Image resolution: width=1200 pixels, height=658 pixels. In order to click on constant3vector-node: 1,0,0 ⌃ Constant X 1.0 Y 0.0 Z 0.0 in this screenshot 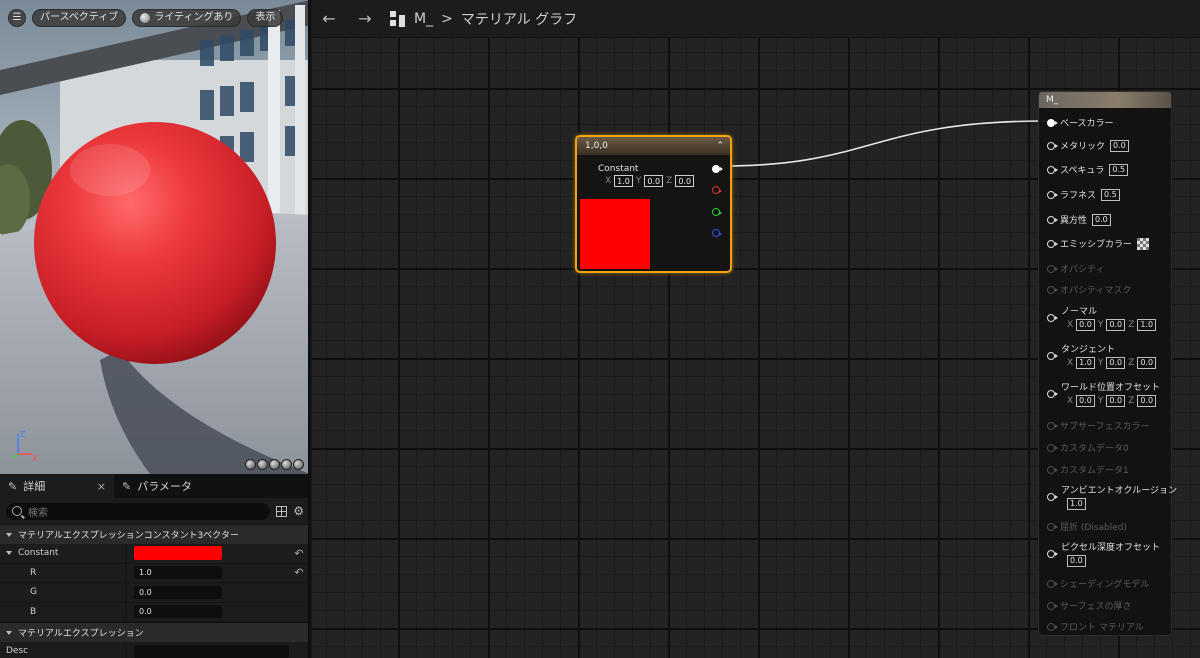, I will do `click(653, 204)`.